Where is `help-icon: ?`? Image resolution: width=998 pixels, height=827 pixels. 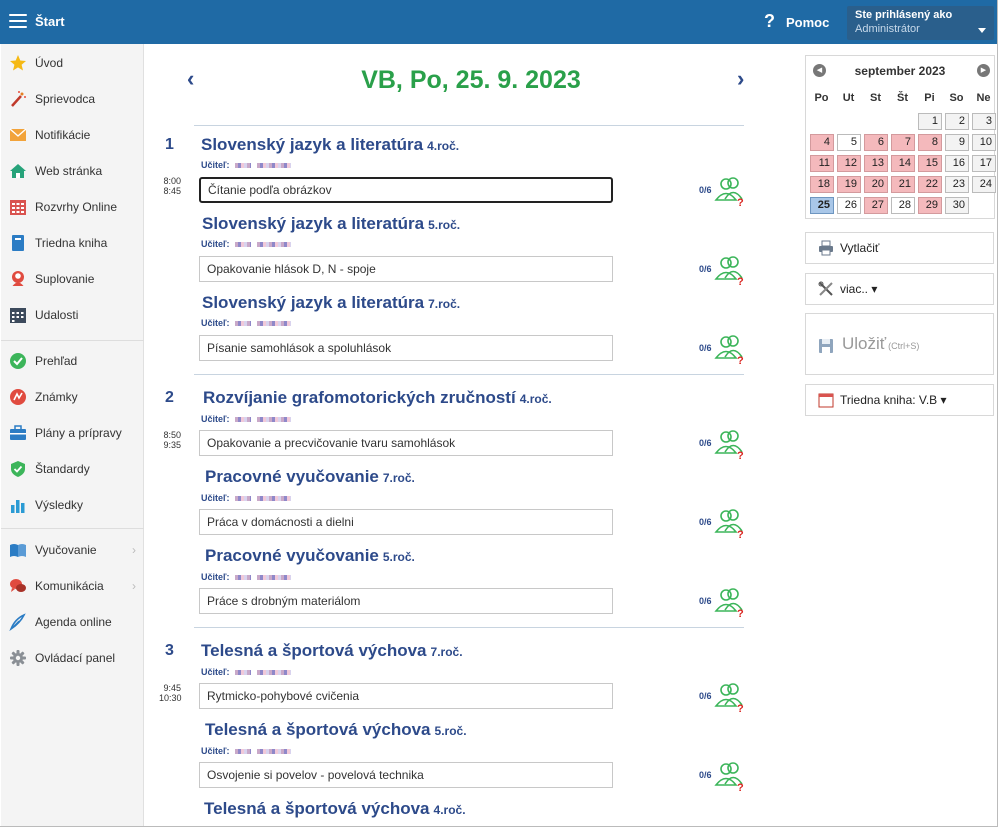 help-icon: ? is located at coordinates (769, 21).